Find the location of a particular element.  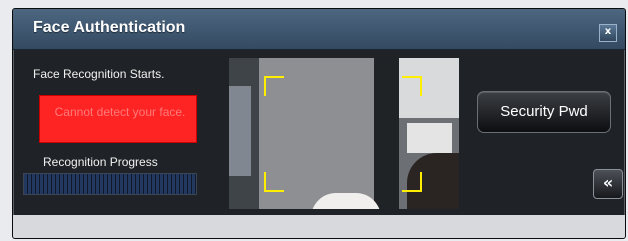

face-frame-corner-bottom-left is located at coordinates (274, 182).